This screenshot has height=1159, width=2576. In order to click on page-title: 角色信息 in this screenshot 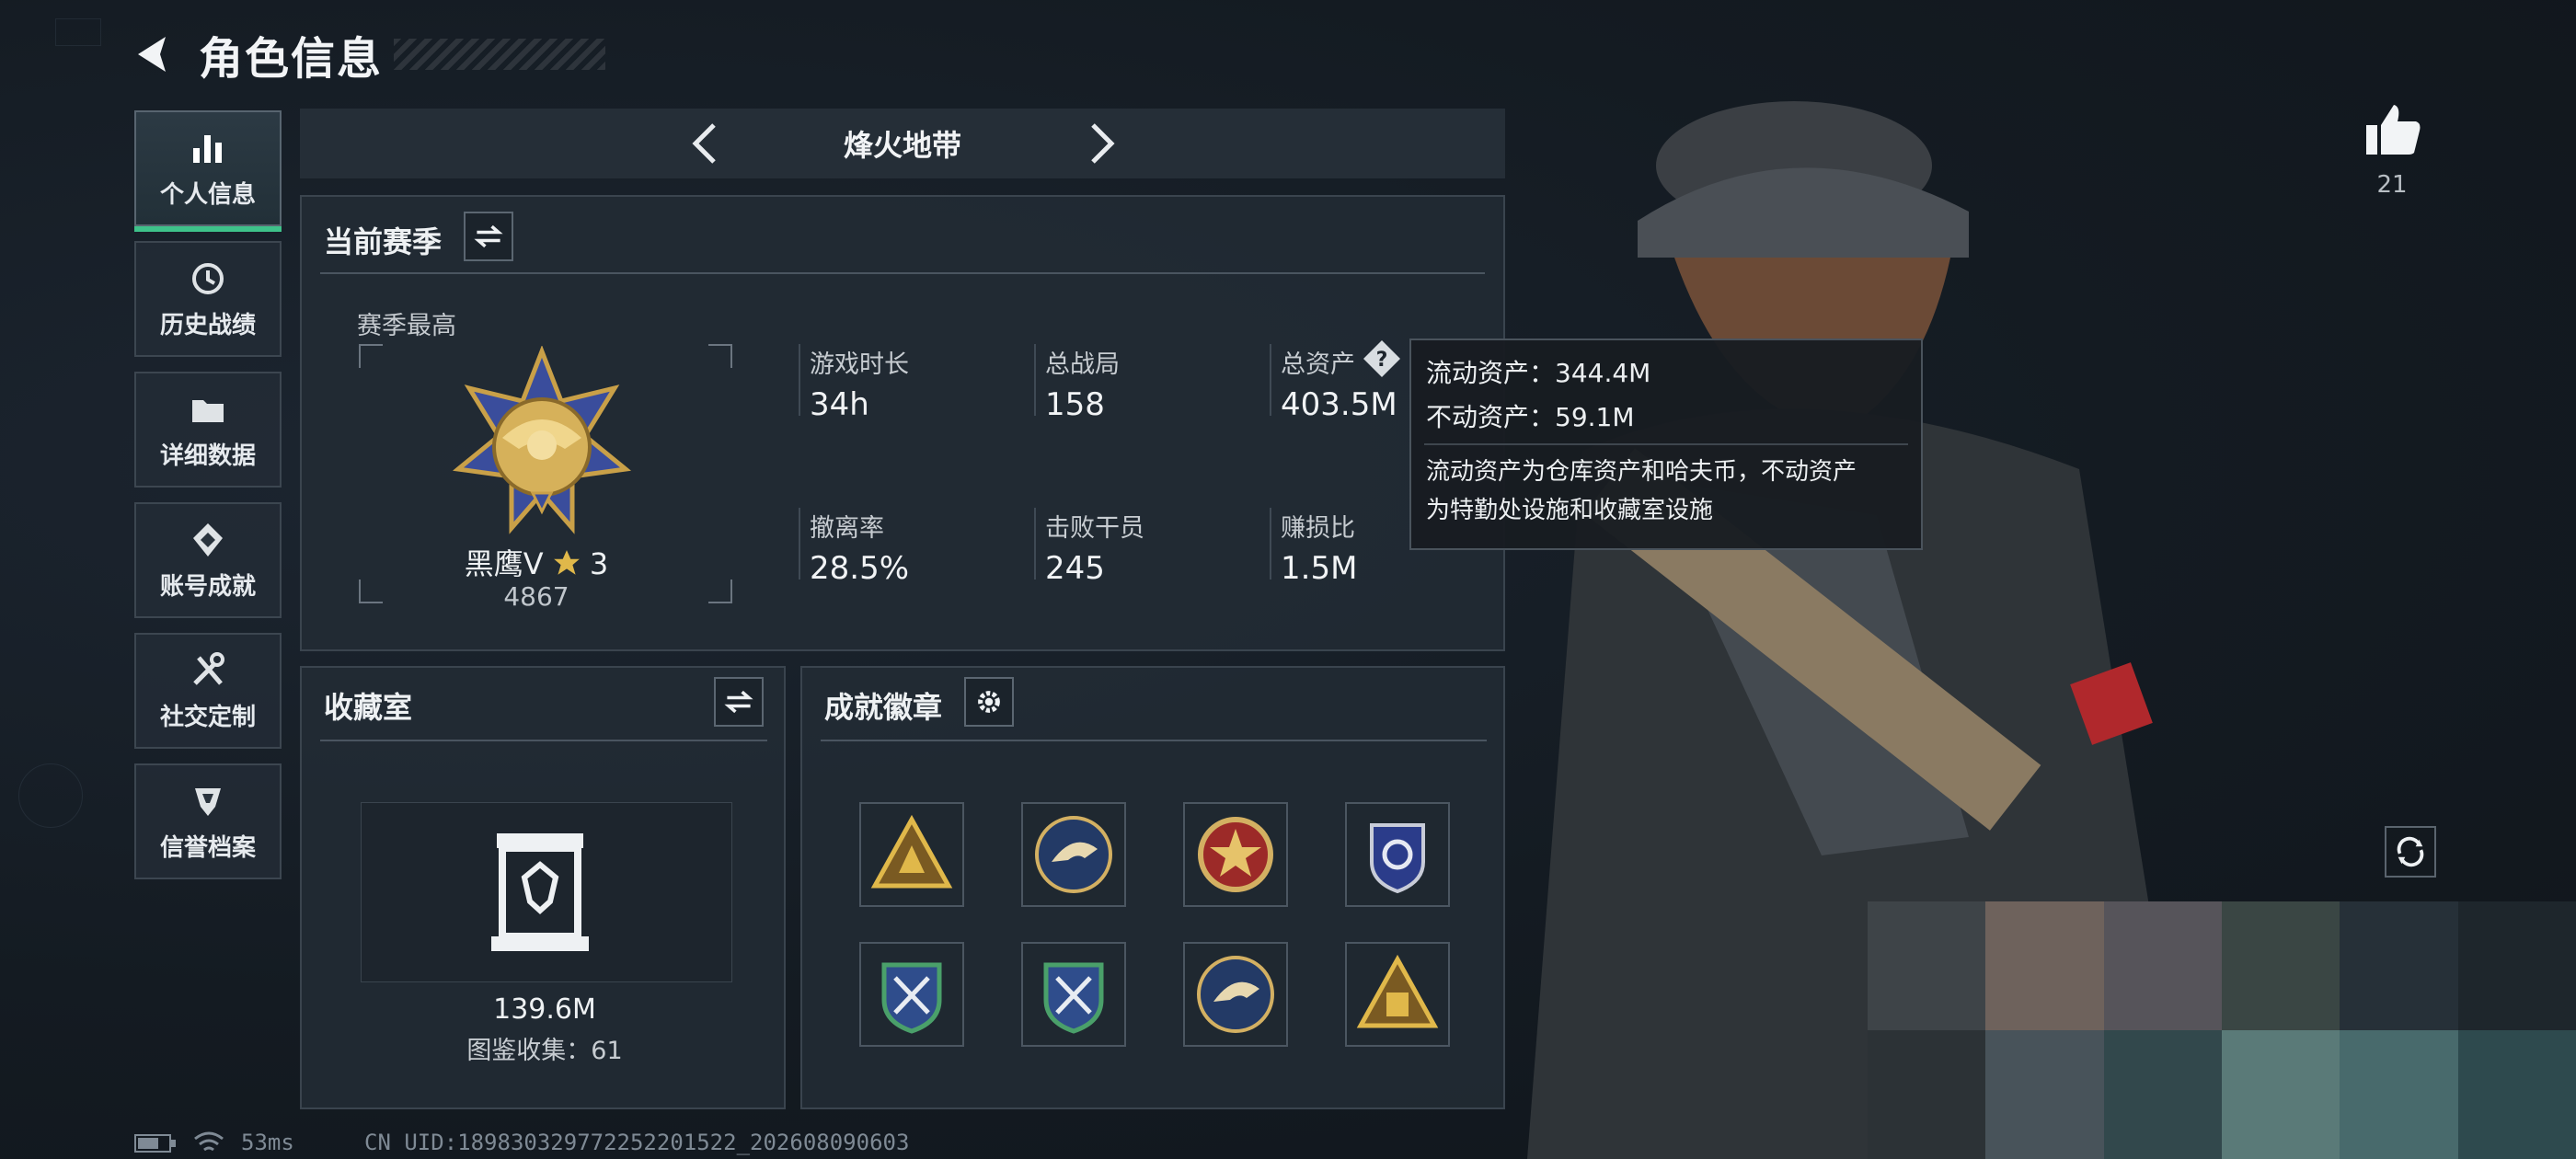, I will do `click(291, 59)`.